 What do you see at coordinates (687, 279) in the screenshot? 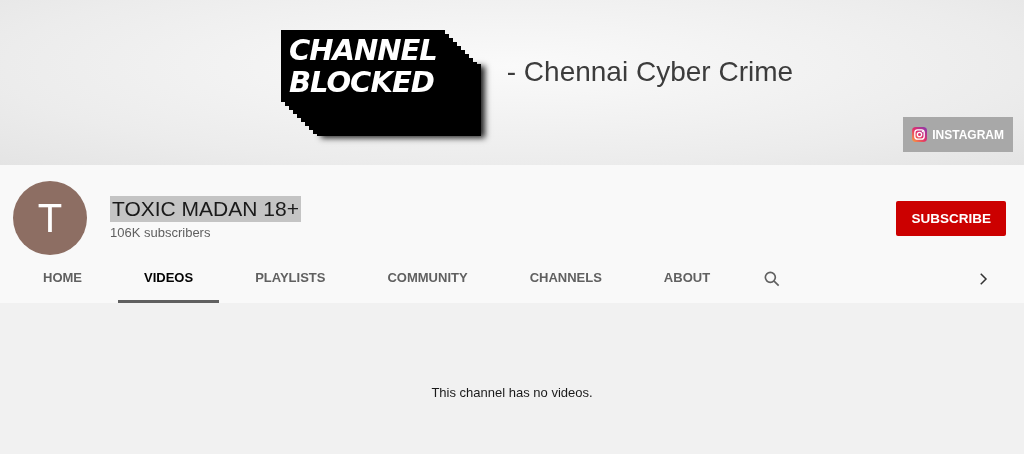
I see `channel-tab: ABOUT` at bounding box center [687, 279].